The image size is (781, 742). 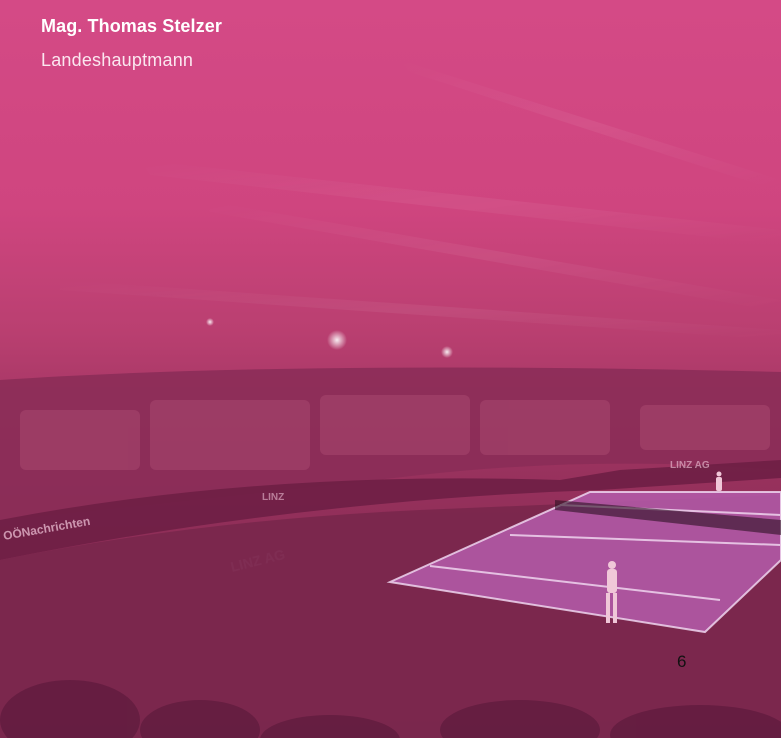 I want to click on svg-text: LINZ AG, so click(x=690, y=465).